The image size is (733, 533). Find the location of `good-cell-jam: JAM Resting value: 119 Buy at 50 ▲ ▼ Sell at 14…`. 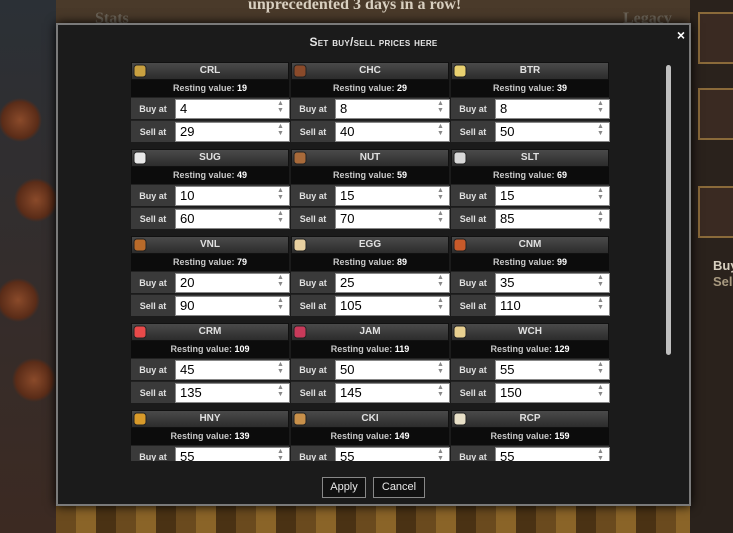

good-cell-jam: JAM Resting value: 119 Buy at 50 ▲ ▼ Sell at 14… is located at coordinates (370, 366).